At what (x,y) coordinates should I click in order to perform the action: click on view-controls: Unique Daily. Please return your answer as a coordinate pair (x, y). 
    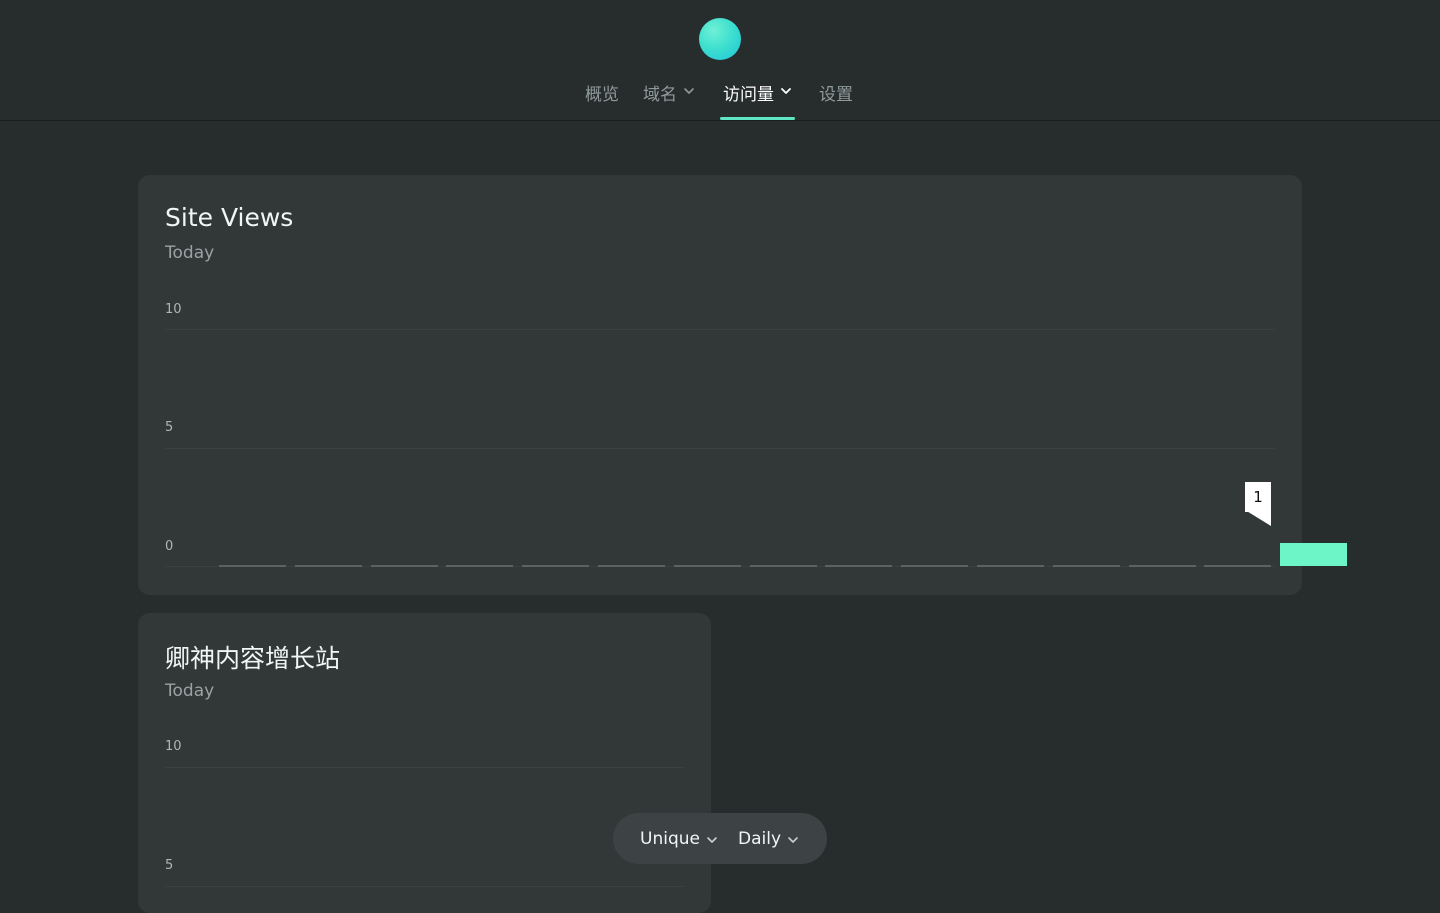
    Looking at the image, I should click on (720, 838).